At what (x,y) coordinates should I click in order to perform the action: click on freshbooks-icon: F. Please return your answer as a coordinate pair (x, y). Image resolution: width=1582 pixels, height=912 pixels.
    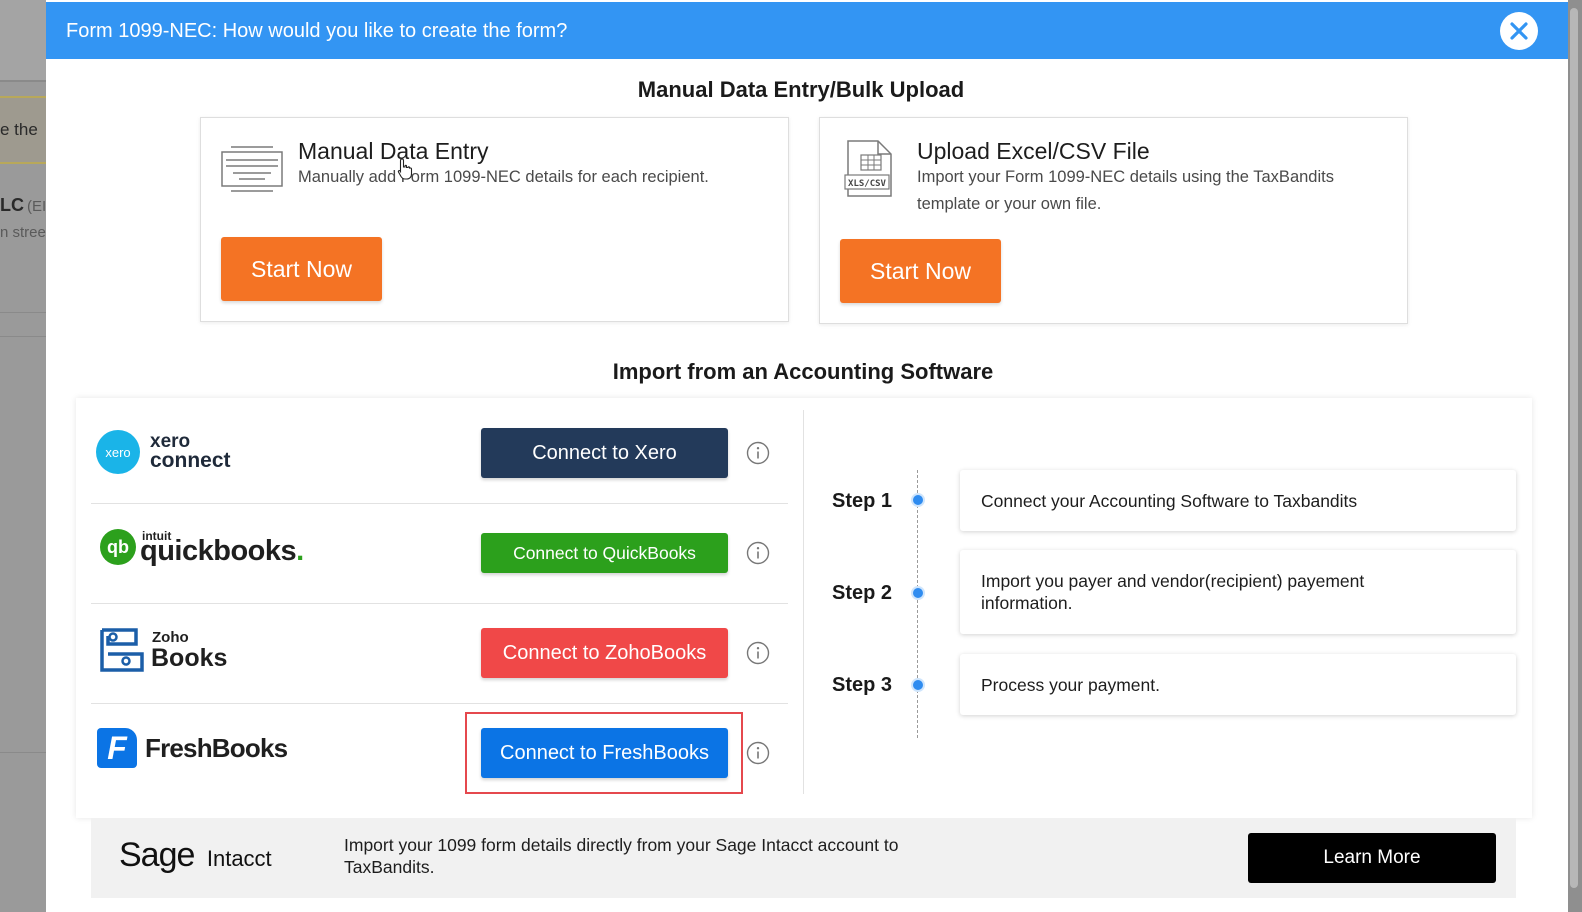
    Looking at the image, I should click on (117, 748).